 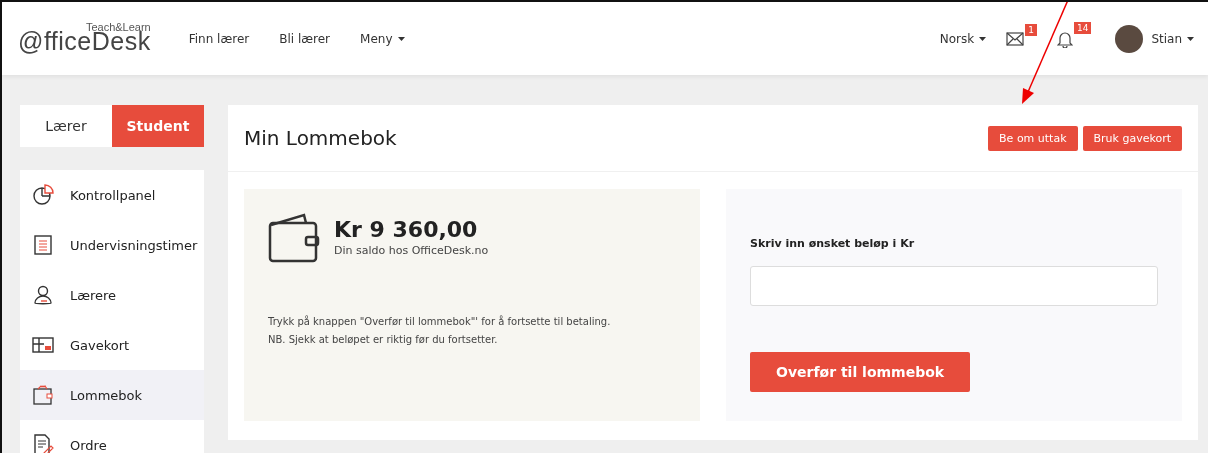 What do you see at coordinates (112, 345) in the screenshot?
I see `sidebar-item: Gavekort` at bounding box center [112, 345].